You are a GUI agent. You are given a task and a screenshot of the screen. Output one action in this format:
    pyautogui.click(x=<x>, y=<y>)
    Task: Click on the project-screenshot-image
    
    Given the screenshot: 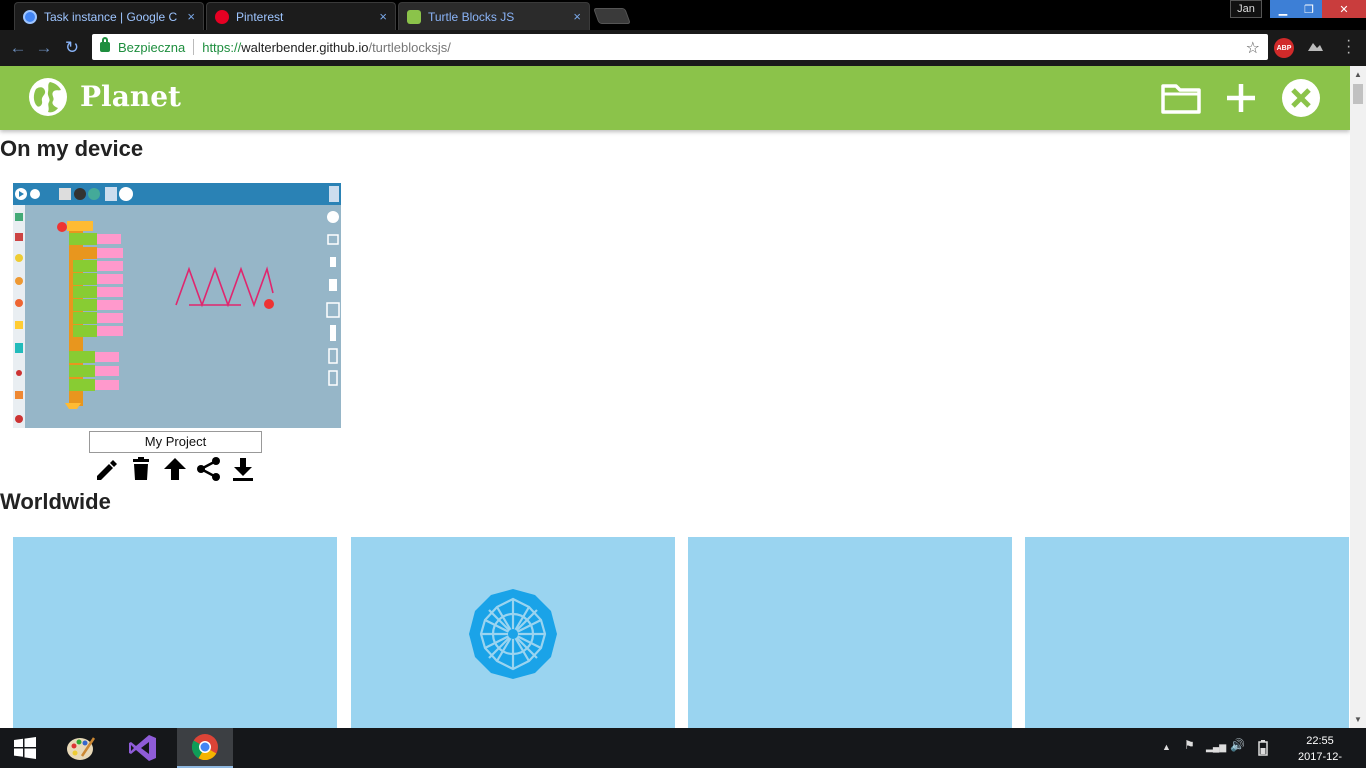 What is the action you would take?
    pyautogui.click(x=177, y=305)
    